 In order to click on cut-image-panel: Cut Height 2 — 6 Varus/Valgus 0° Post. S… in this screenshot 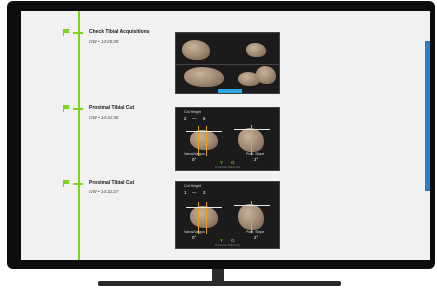, I will do `click(227, 139)`.